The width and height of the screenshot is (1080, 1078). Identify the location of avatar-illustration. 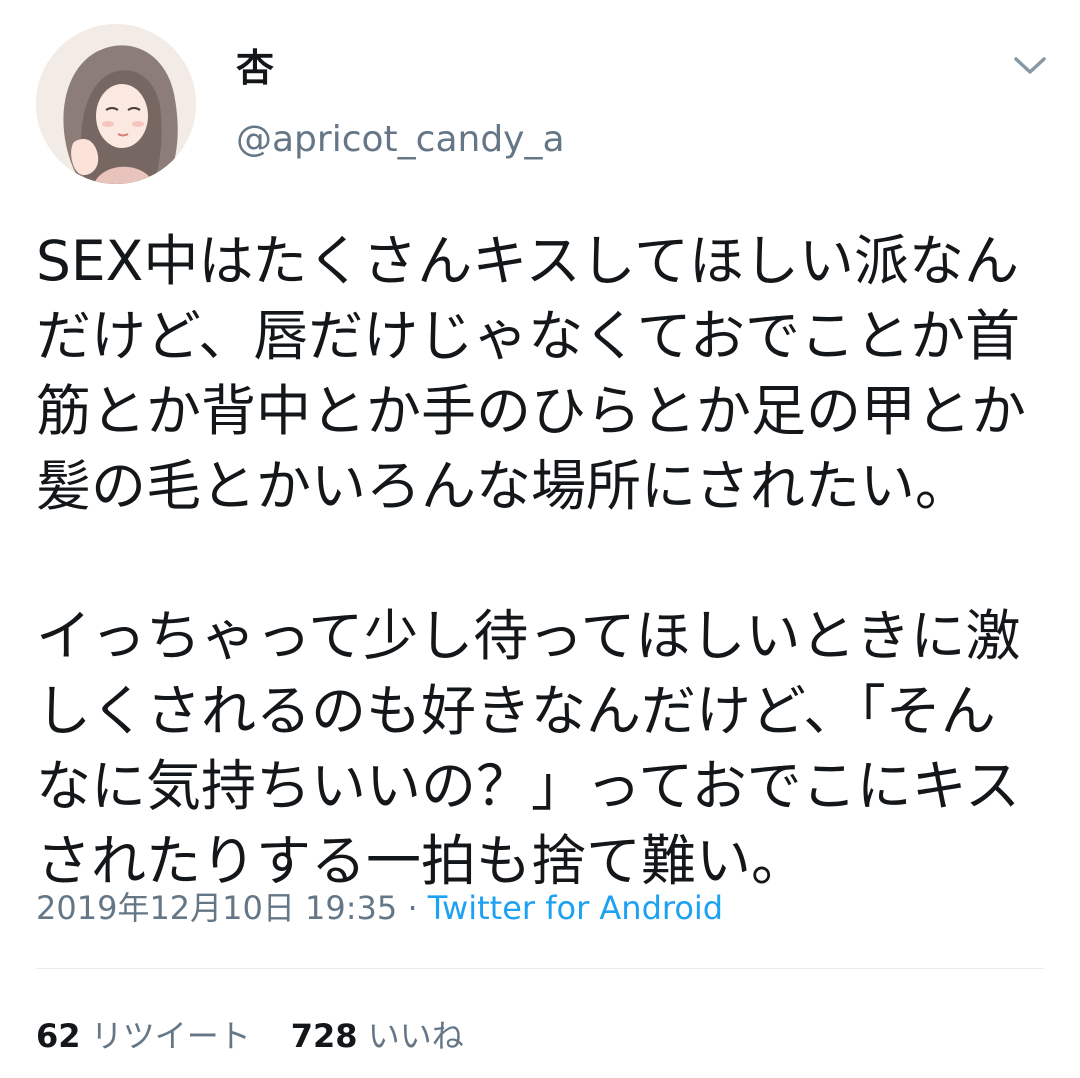
(116, 104).